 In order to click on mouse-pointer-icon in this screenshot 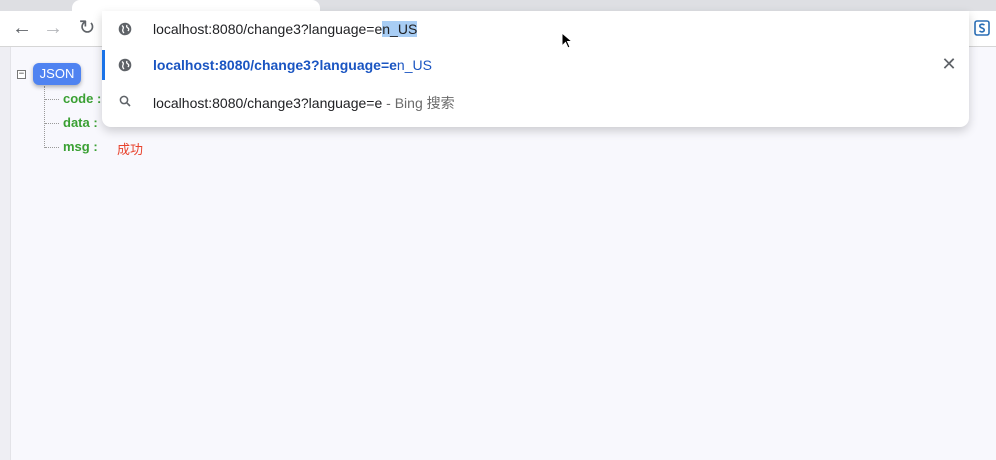, I will do `click(567, 40)`.